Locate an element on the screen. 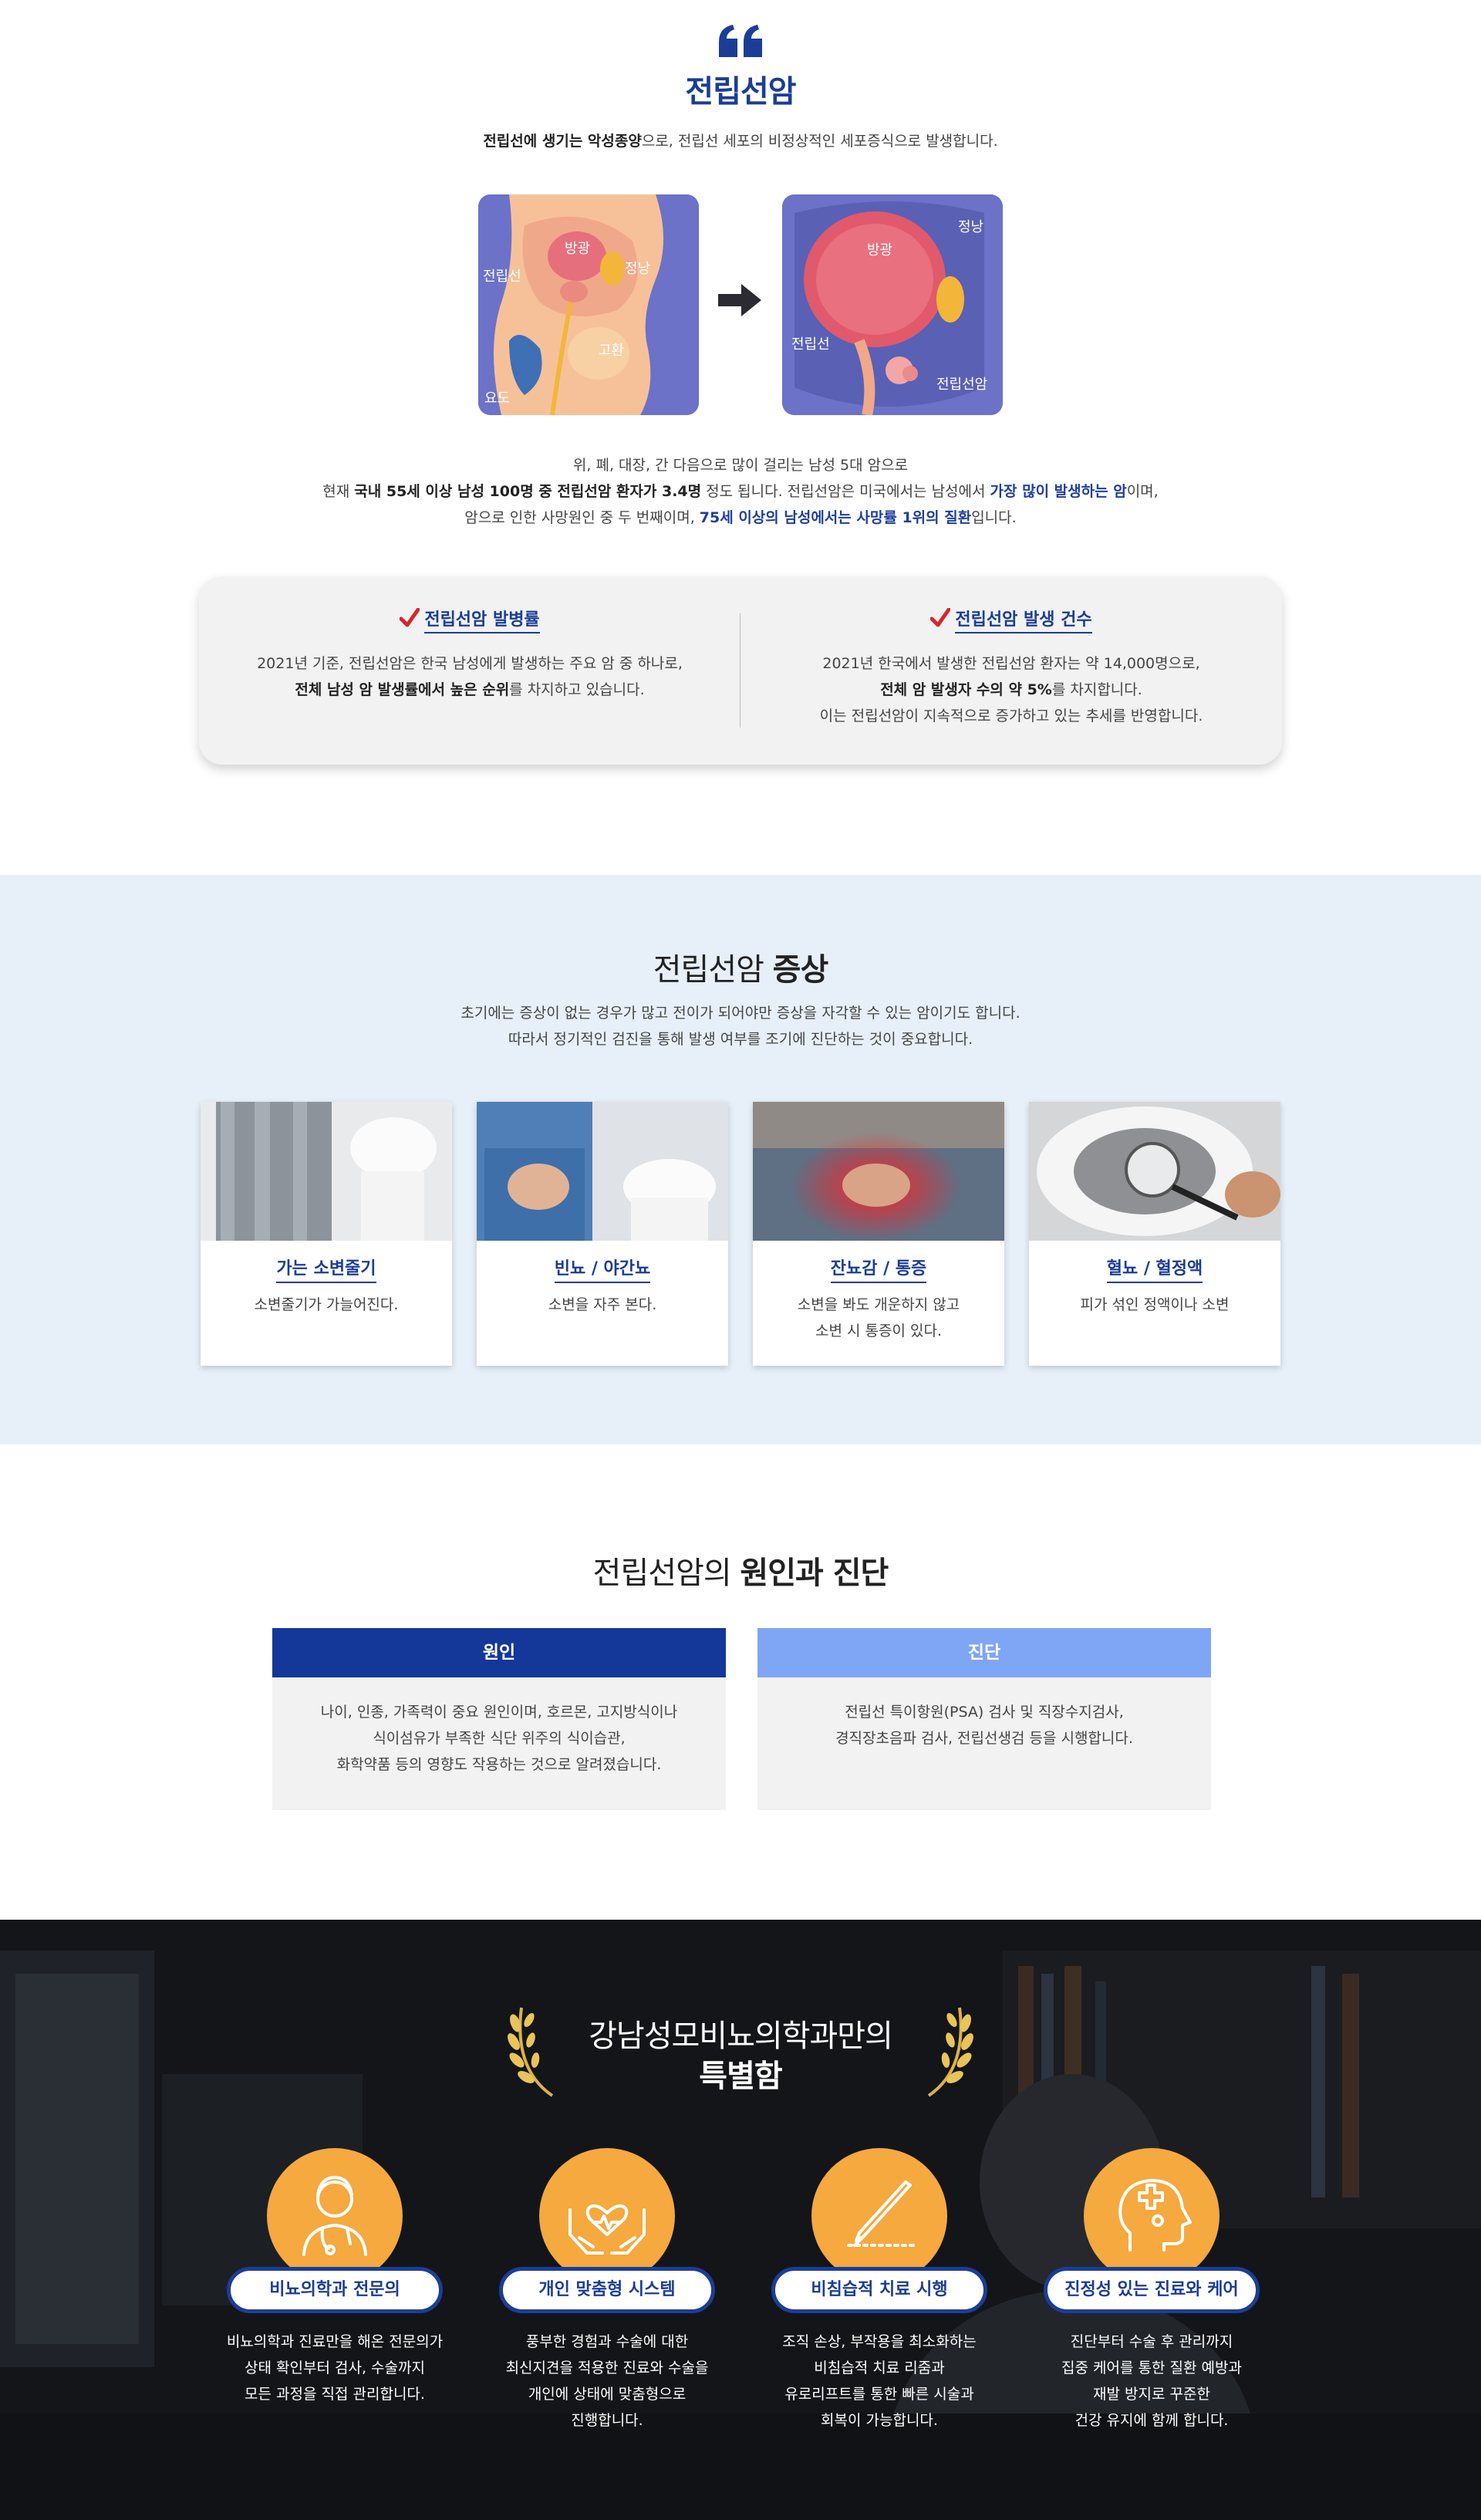  body-line: 경직장초음파 검사, 전립선생검 등을 시행합니다. is located at coordinates (984, 1738).